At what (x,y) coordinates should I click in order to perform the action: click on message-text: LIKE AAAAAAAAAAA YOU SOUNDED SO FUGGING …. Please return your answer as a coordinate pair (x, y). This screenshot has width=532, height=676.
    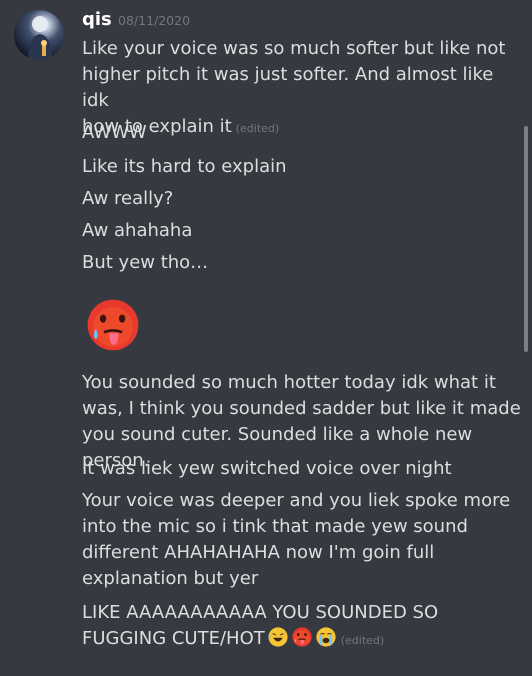
    Looking at the image, I should click on (260, 625).